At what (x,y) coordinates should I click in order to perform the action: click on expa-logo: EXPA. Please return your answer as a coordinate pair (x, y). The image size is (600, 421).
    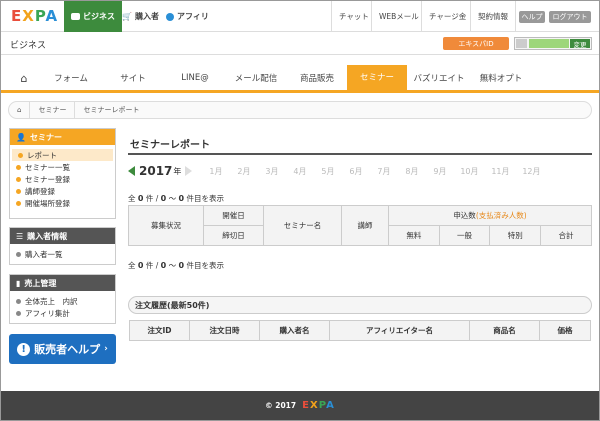
    Looking at the image, I should click on (34, 16).